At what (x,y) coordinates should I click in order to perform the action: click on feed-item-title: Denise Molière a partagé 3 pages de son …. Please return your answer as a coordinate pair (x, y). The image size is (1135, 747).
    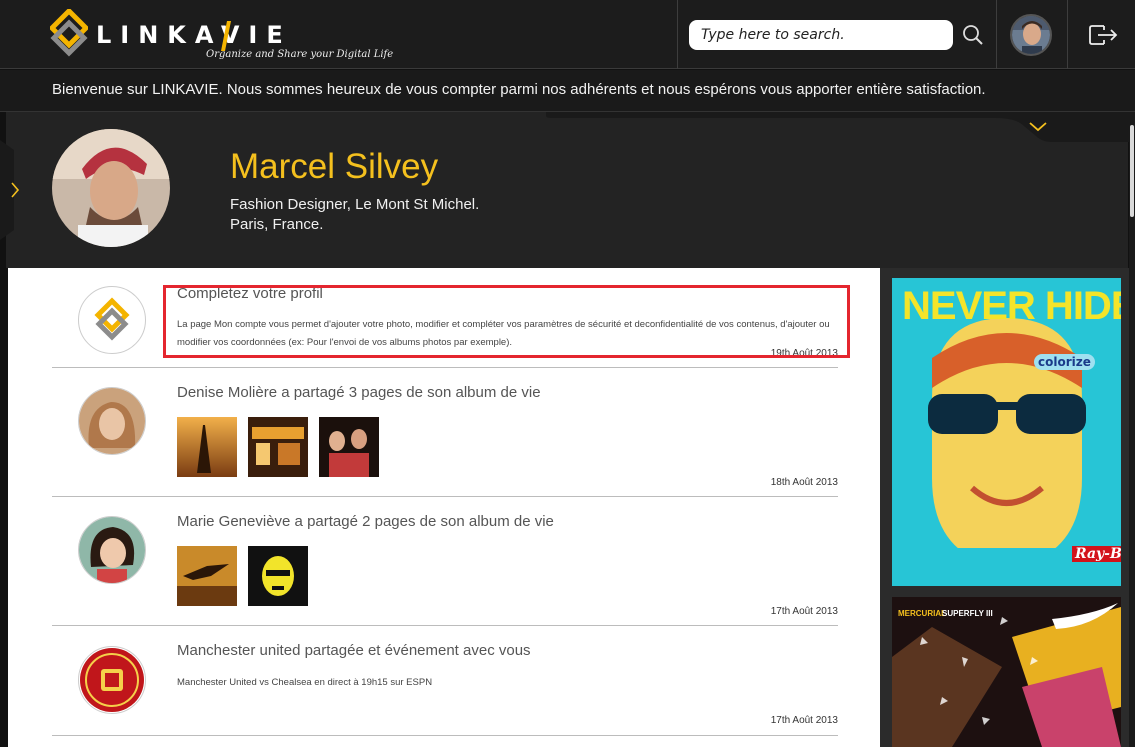
    Looking at the image, I should click on (359, 392).